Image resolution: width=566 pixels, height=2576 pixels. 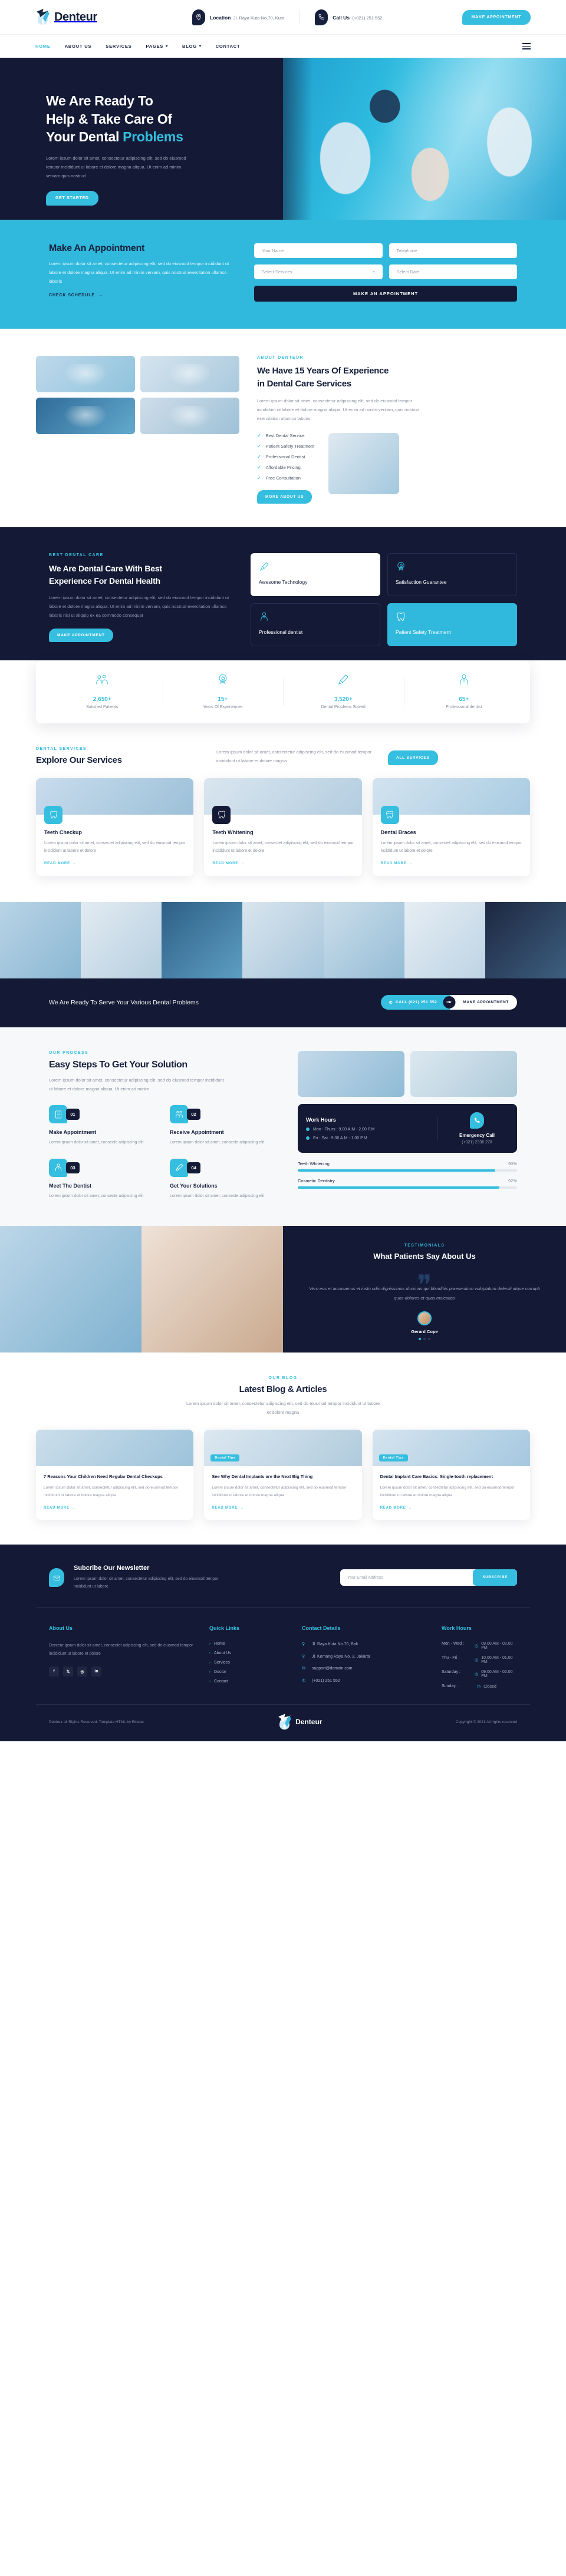 I want to click on contact-email: ✉ support@domain.com, so click(x=365, y=1669).